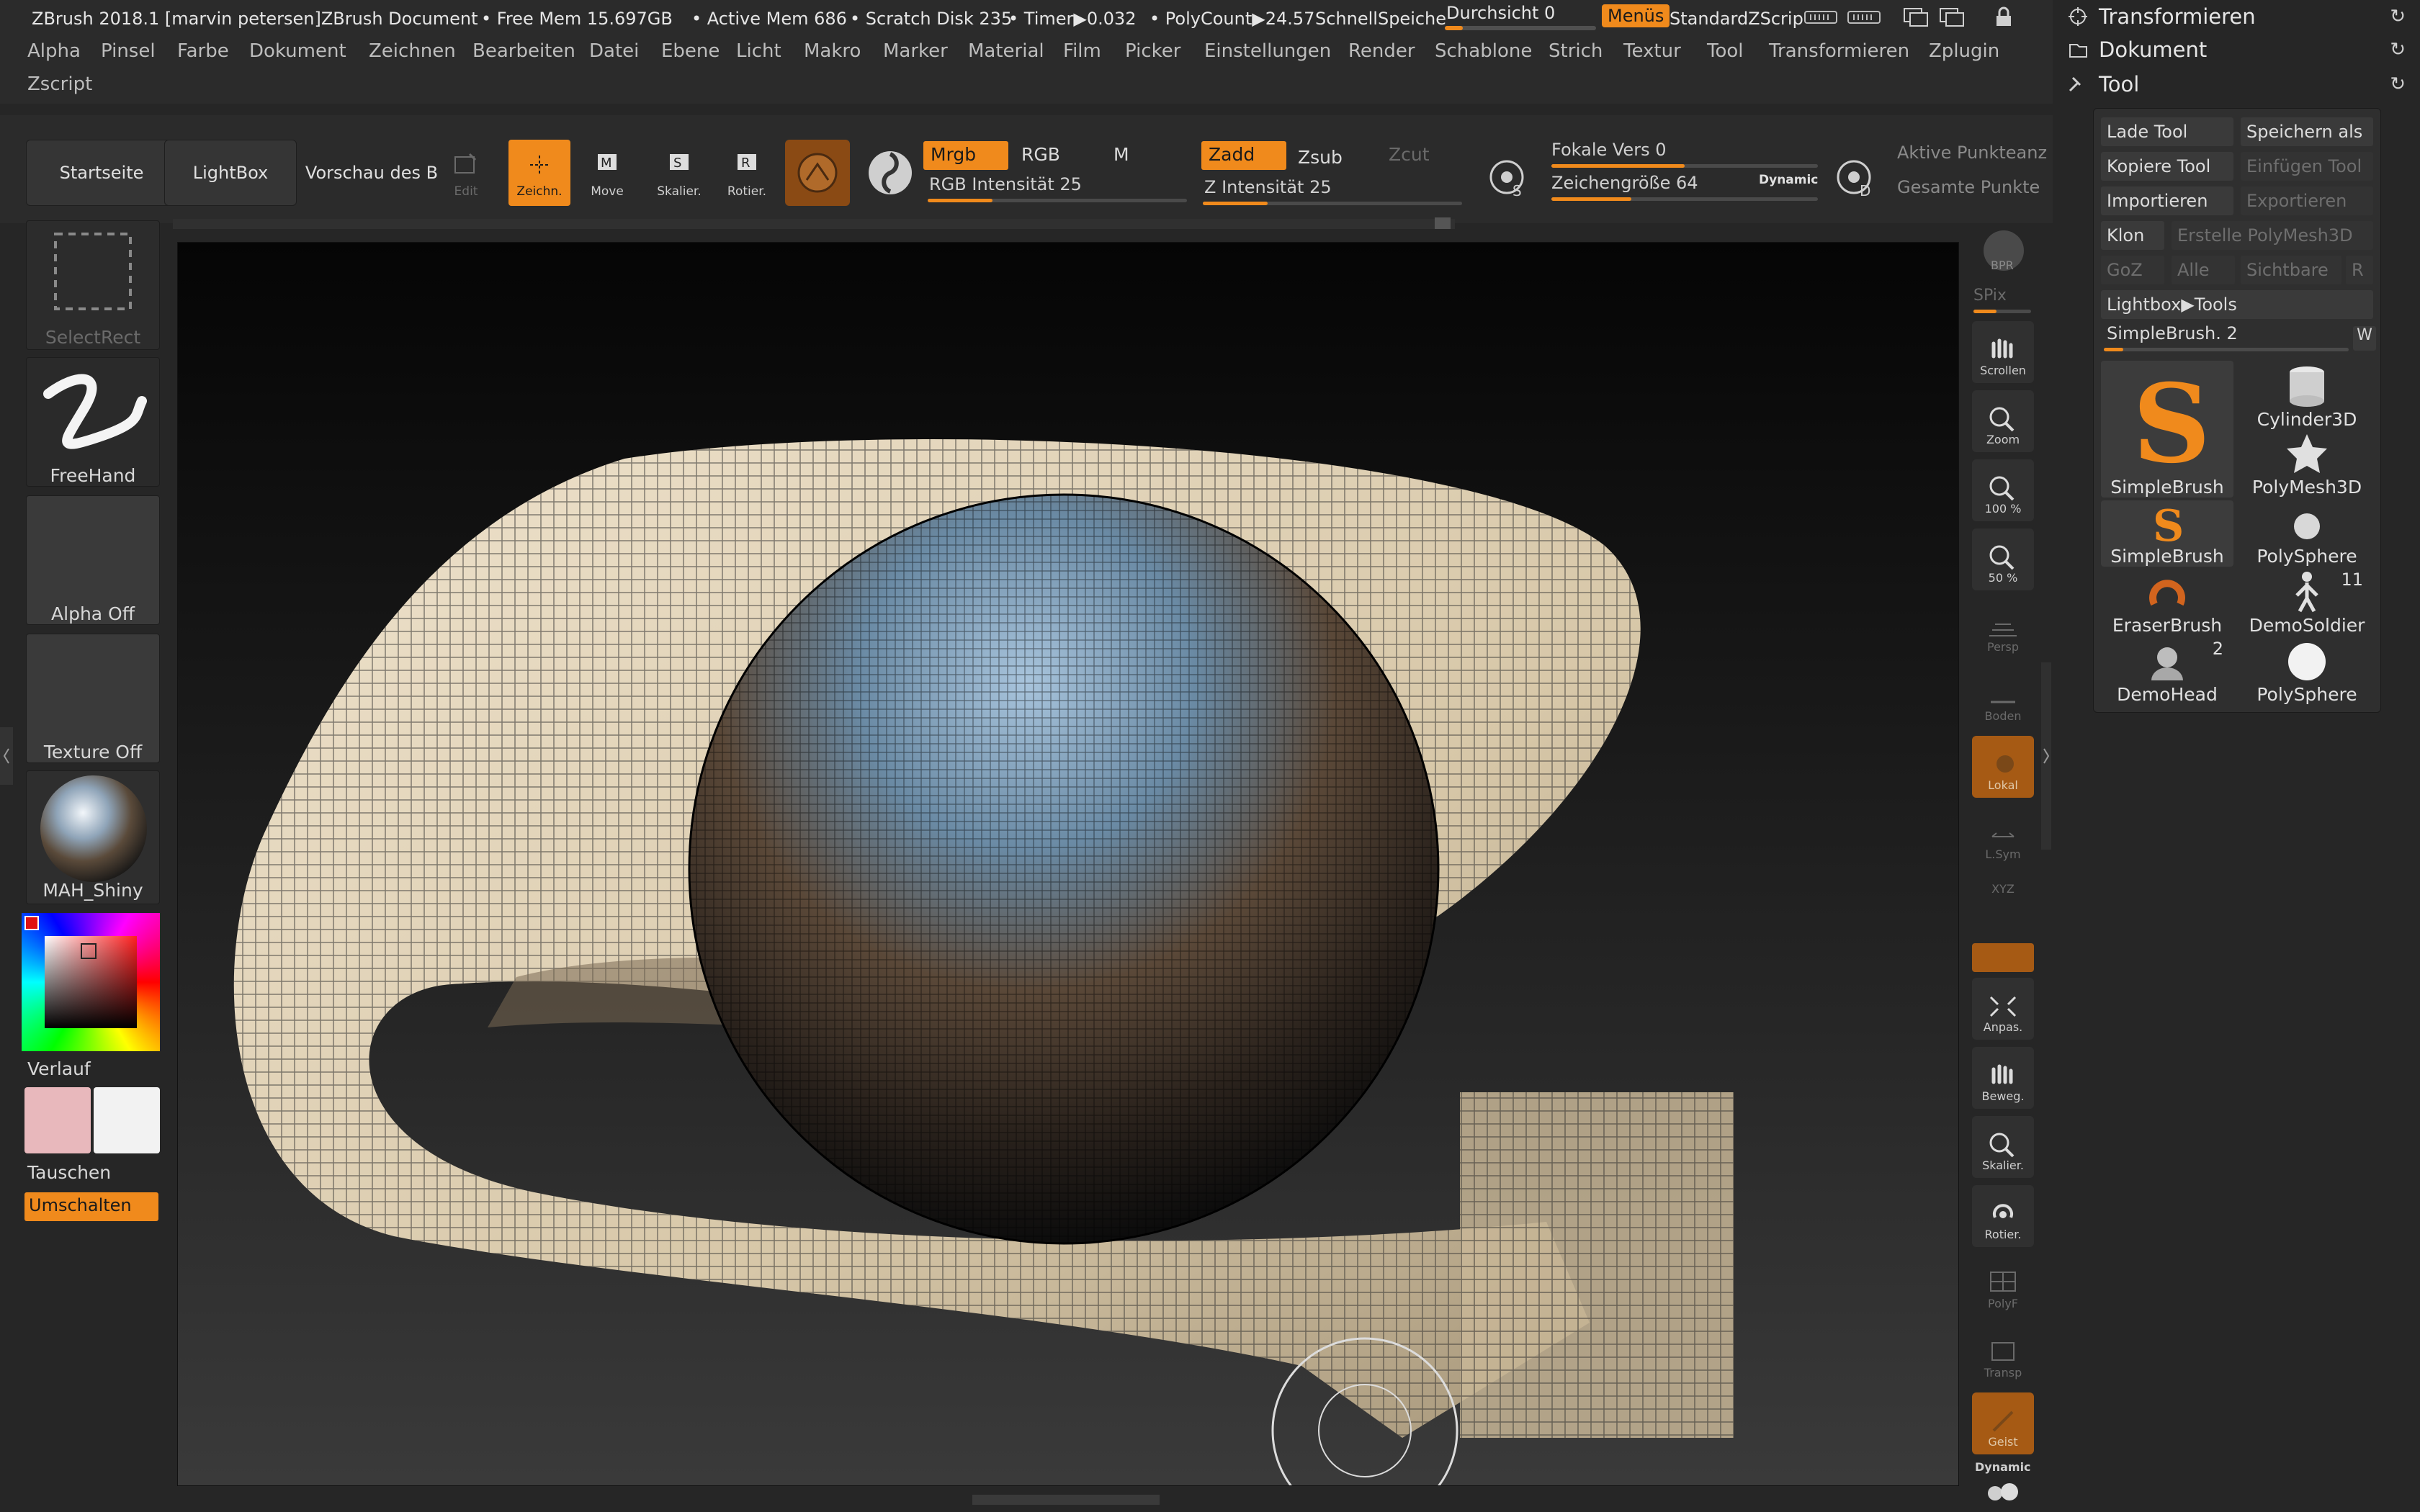 The width and height of the screenshot is (2420, 1512). What do you see at coordinates (1725, 51) in the screenshot?
I see `menu-tool: Tool` at bounding box center [1725, 51].